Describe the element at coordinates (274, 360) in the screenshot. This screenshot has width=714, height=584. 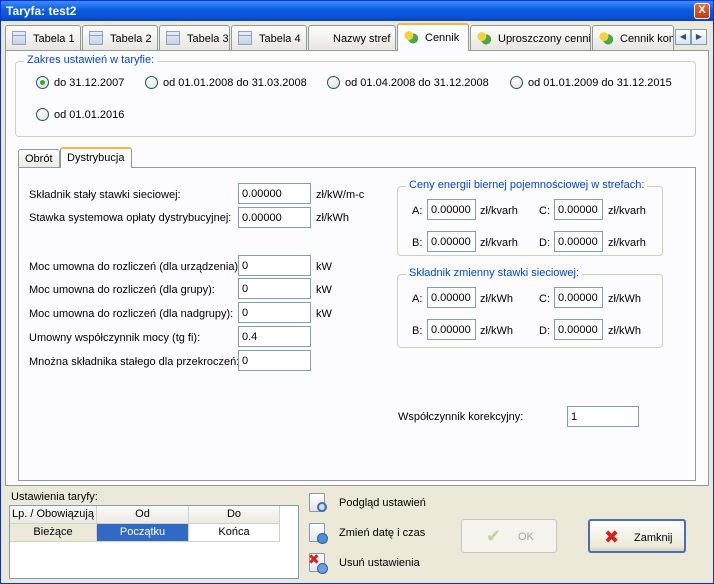
I see `mnozna-input` at that location.